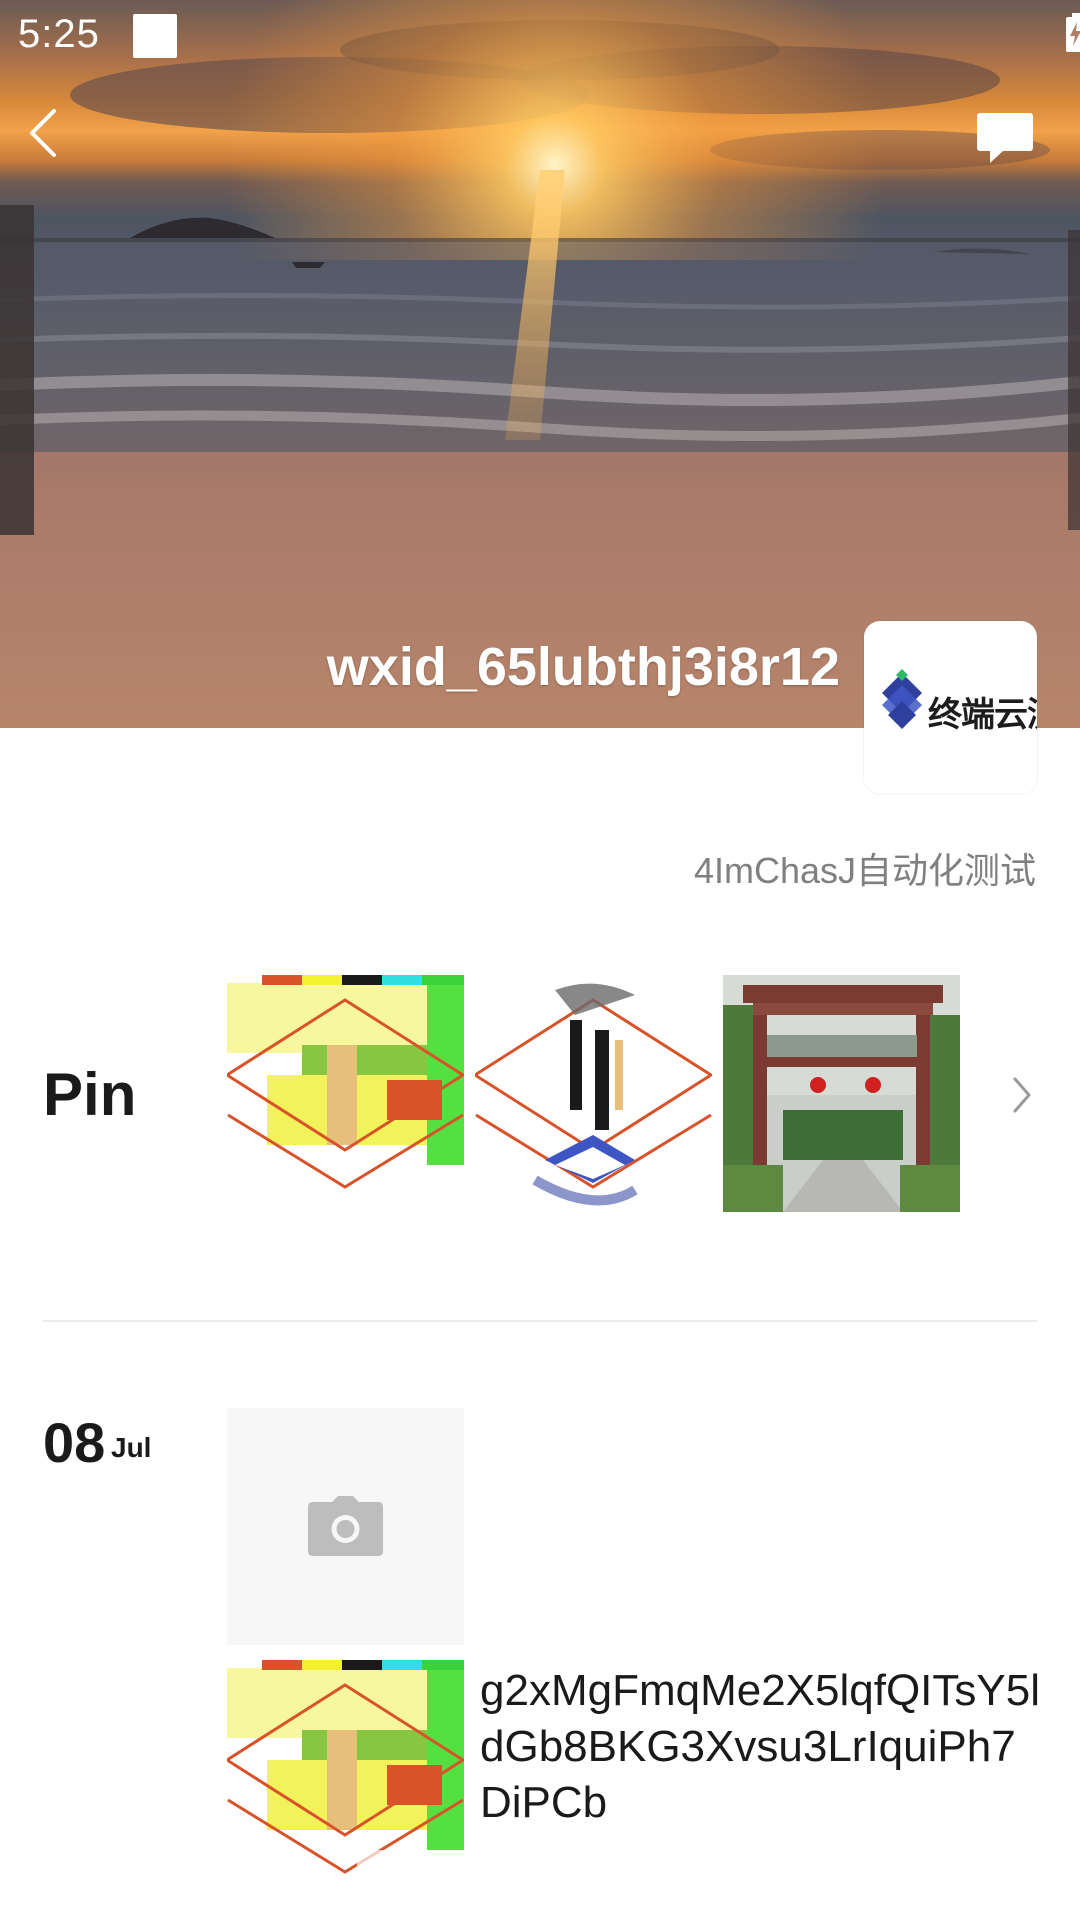 This screenshot has height=1920, width=1080. I want to click on upload-icon, so click(429, 1868).